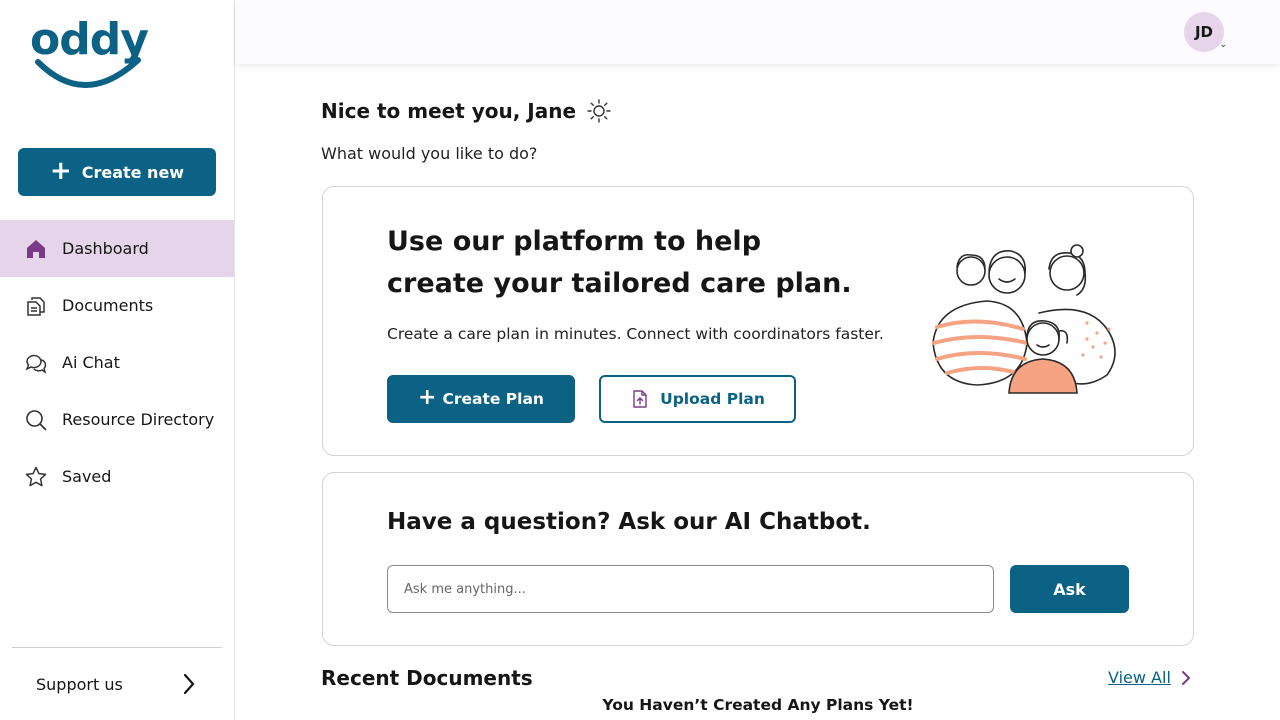 The height and width of the screenshot is (720, 1280). Describe the element at coordinates (690, 589) in the screenshot. I see `ask-input` at that location.